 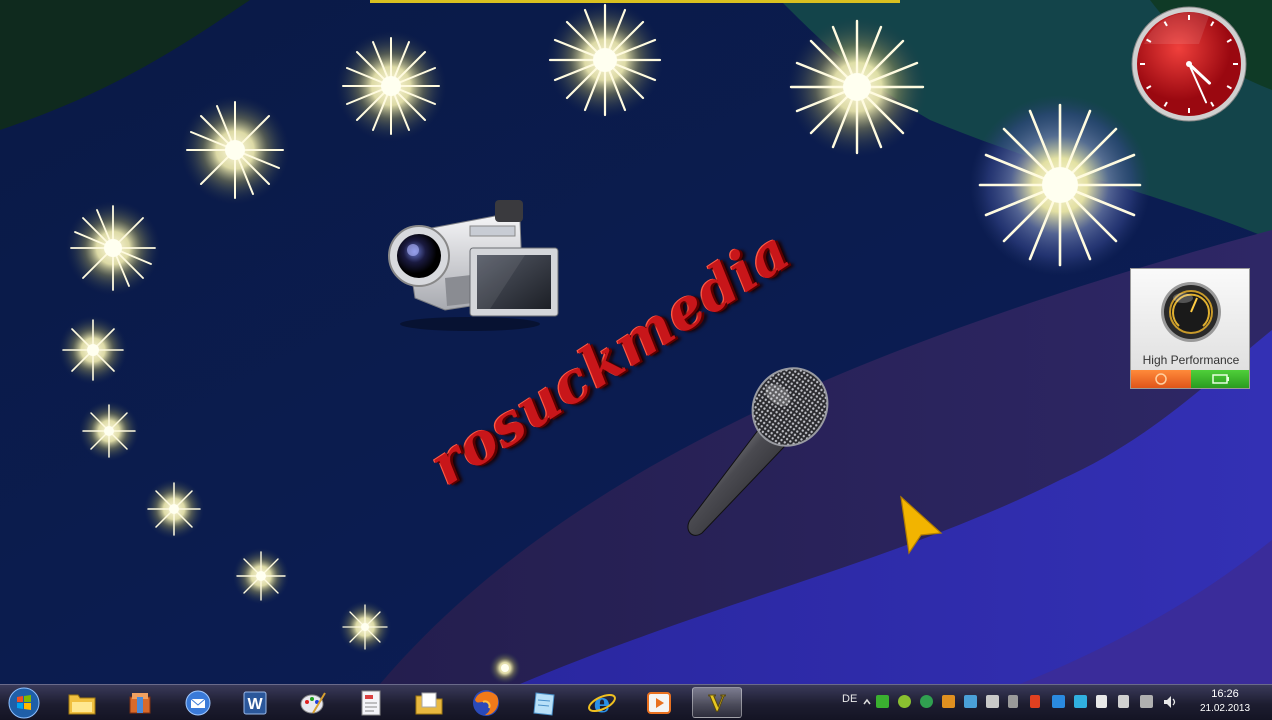 I want to click on word-icon: W, so click(x=255, y=702).